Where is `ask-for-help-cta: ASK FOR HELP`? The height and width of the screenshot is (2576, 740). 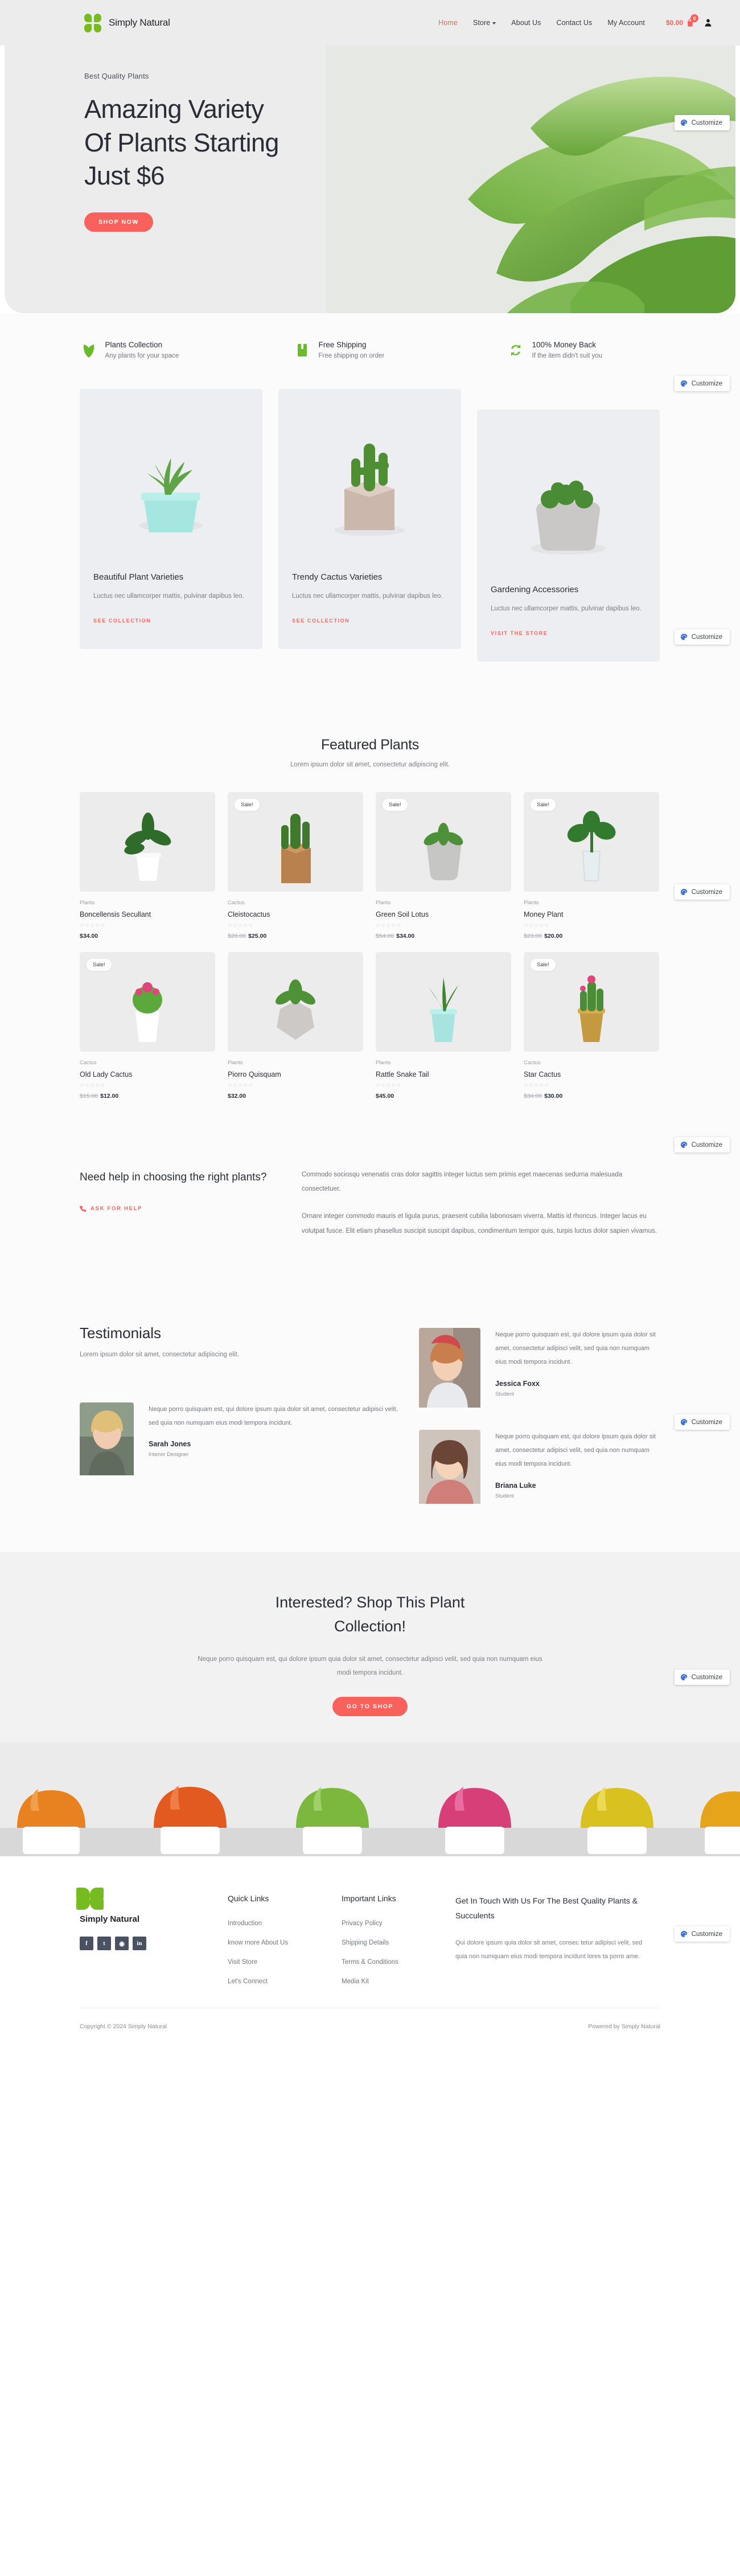 ask-for-help-cta: ASK FOR HELP is located at coordinates (174, 1208).